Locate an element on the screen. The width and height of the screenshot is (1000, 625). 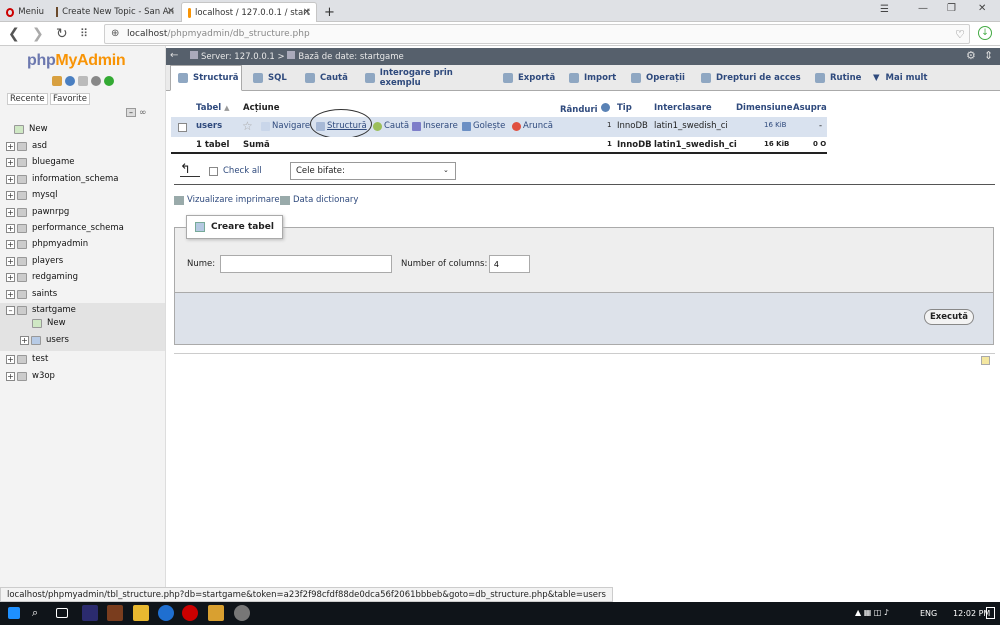
gear-icon is located at coordinates (96, 81).